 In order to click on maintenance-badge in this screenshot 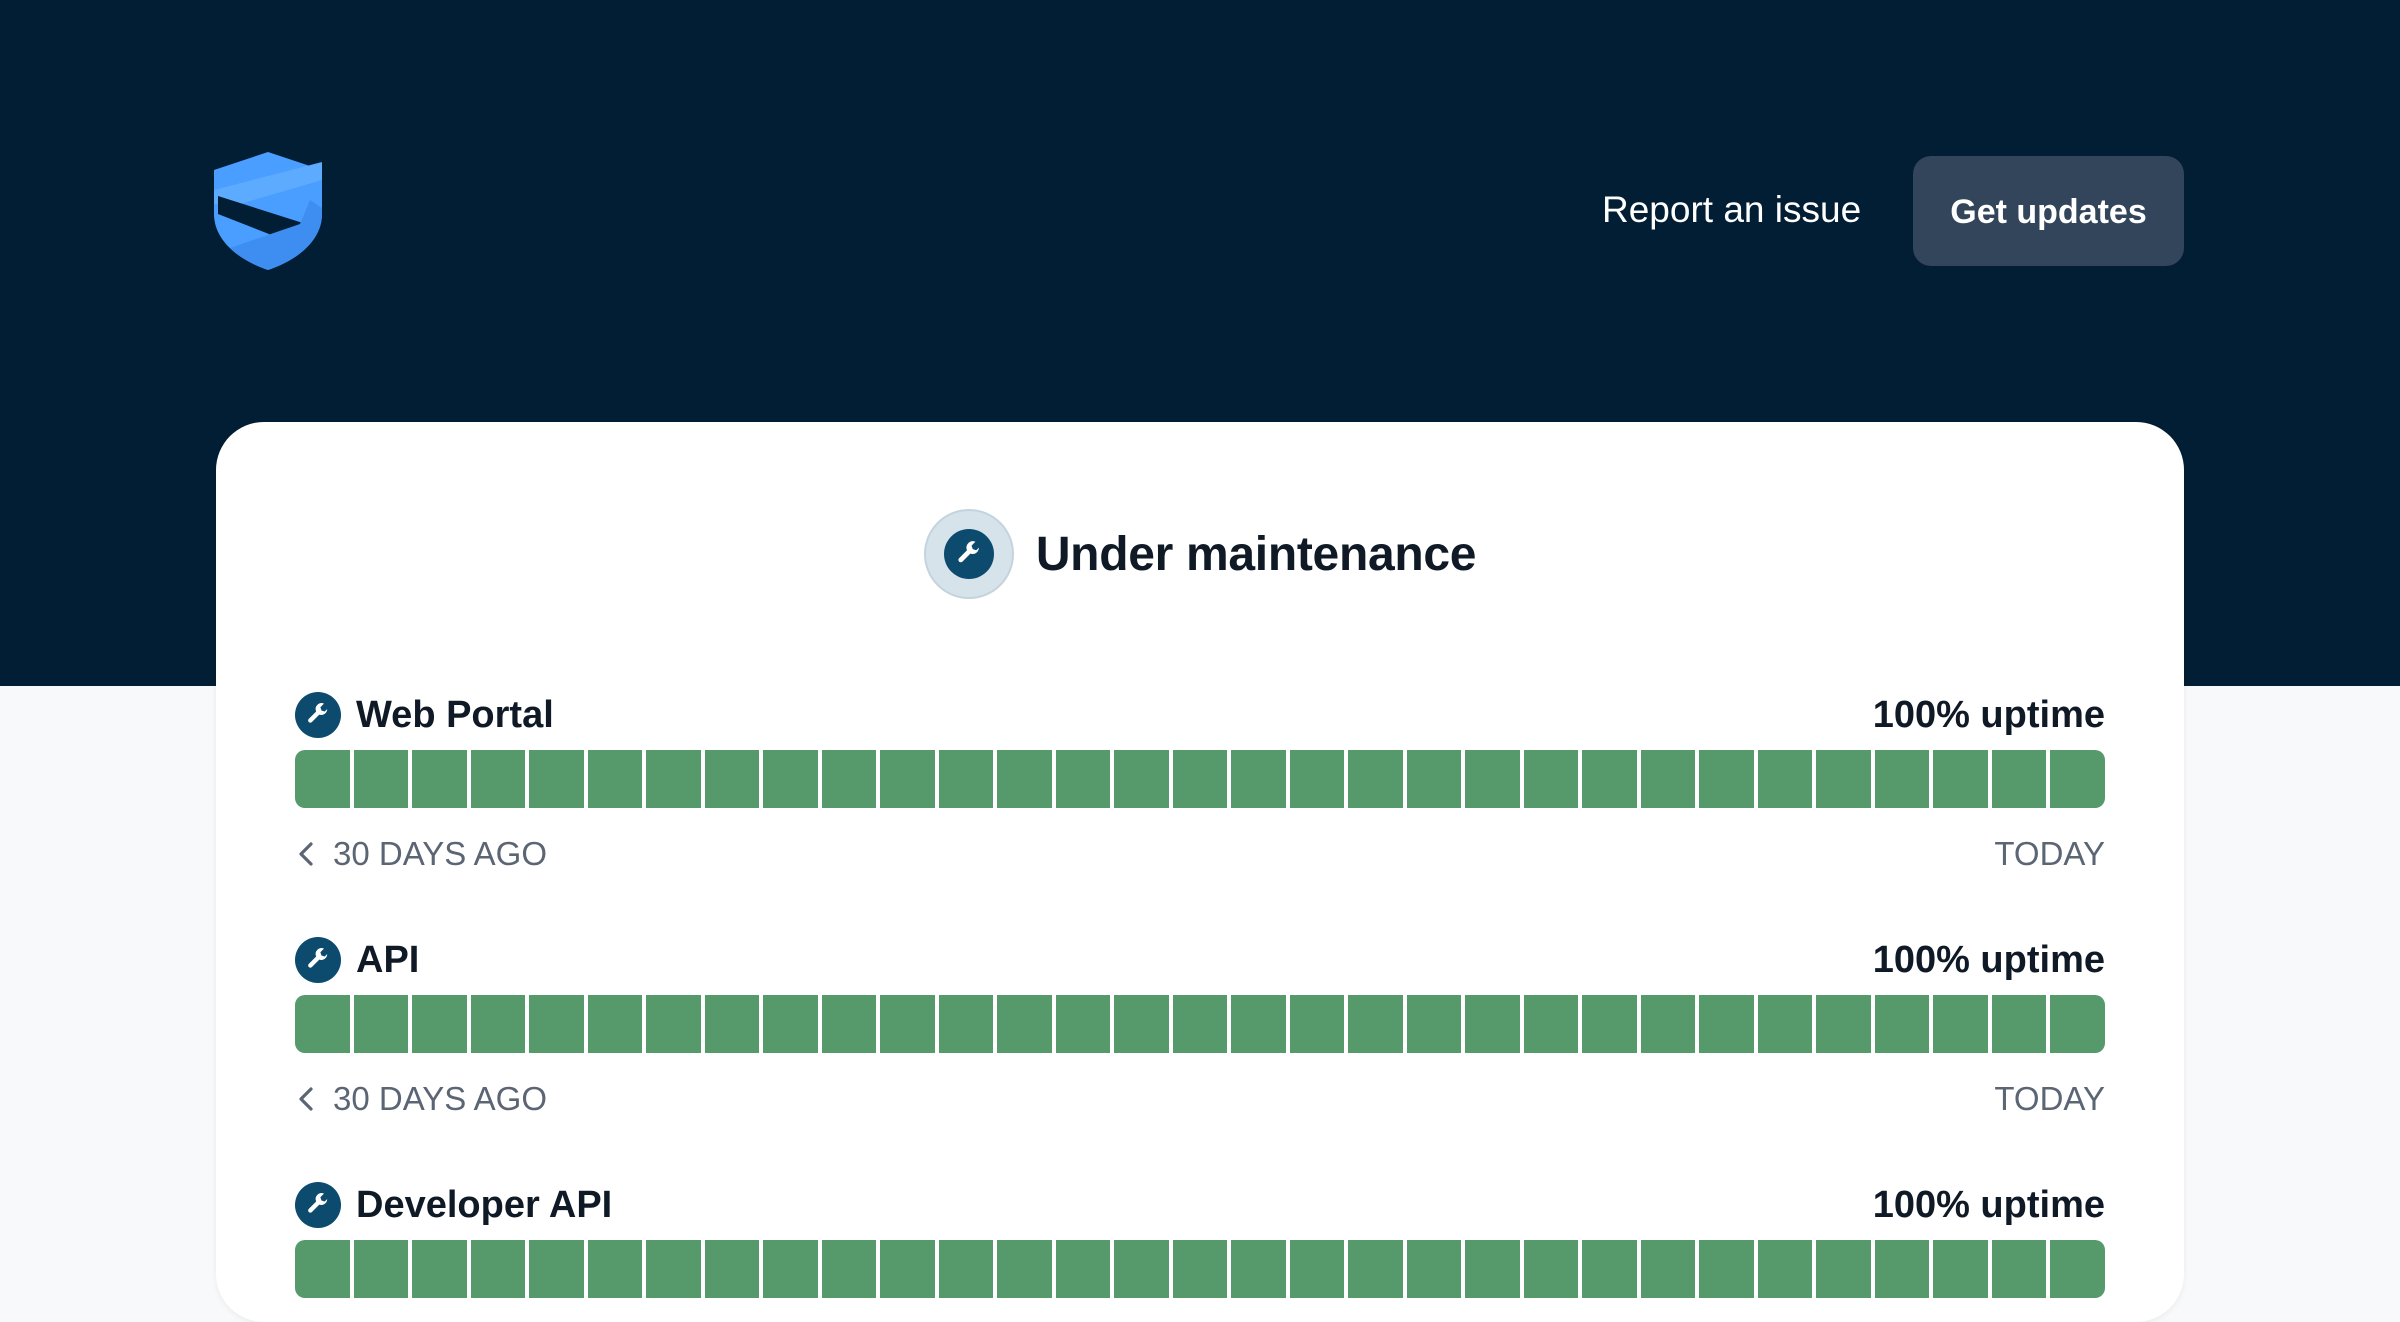, I will do `click(968, 554)`.